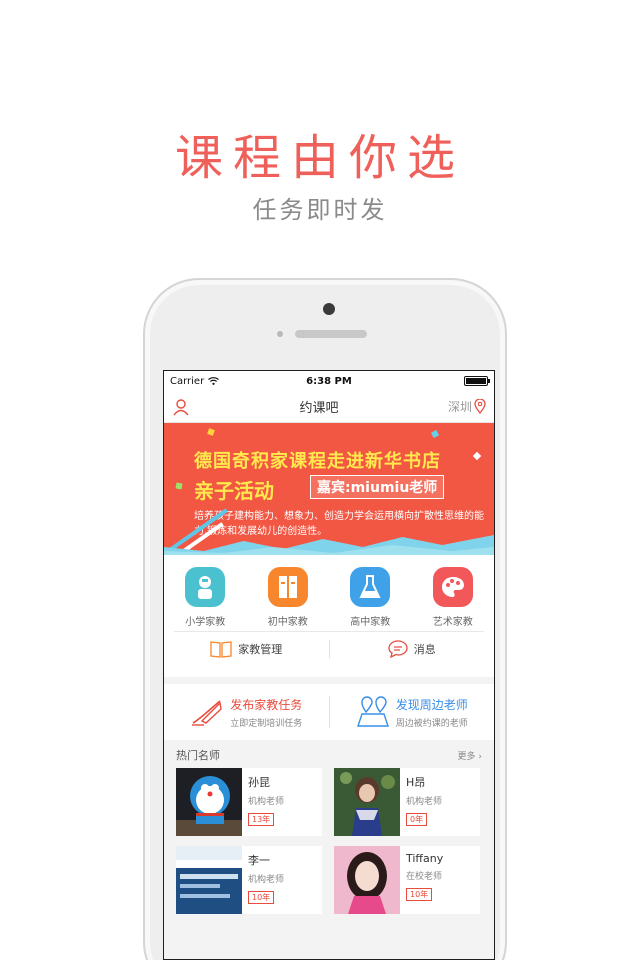  Describe the element at coordinates (198, 755) in the screenshot. I see `hot-teachers-heading: 热门名师` at that location.